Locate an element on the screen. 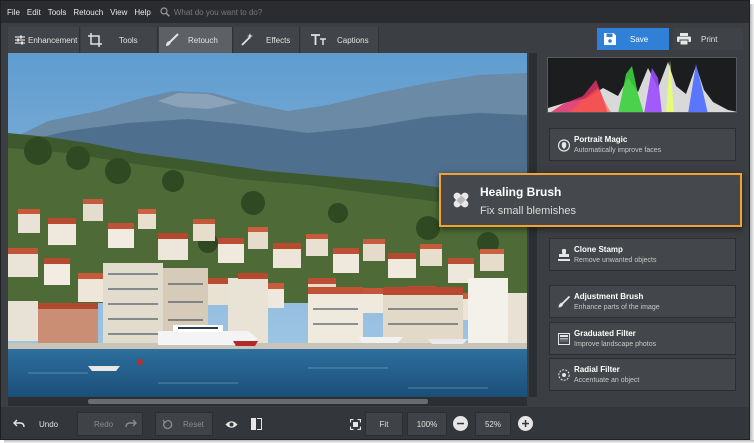 Image resolution: width=754 pixels, height=443 pixels. minus-icon is located at coordinates (460, 423).